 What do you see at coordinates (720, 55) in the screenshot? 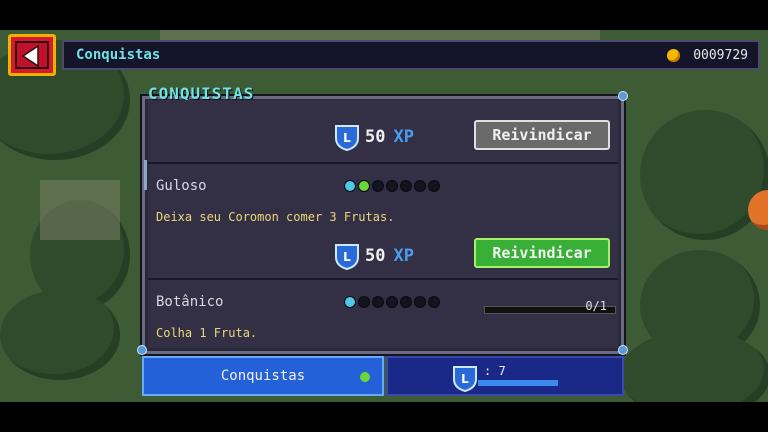
I see `coin-count: 0009729` at bounding box center [720, 55].